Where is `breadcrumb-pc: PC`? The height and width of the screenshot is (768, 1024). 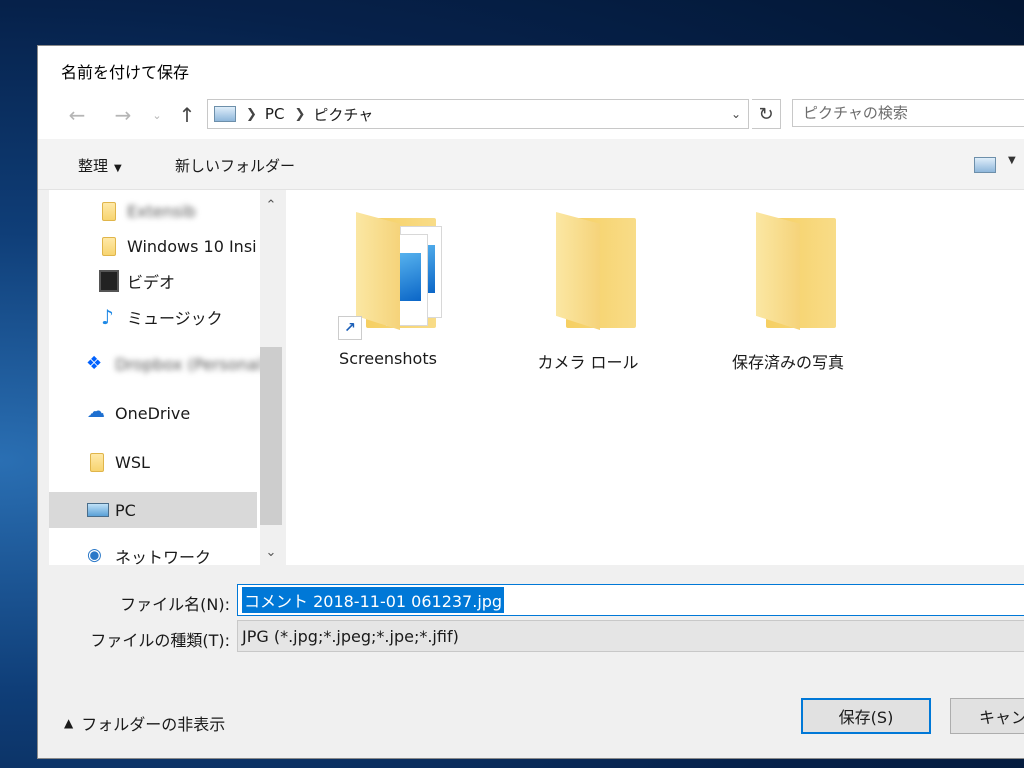 breadcrumb-pc: PC is located at coordinates (275, 114).